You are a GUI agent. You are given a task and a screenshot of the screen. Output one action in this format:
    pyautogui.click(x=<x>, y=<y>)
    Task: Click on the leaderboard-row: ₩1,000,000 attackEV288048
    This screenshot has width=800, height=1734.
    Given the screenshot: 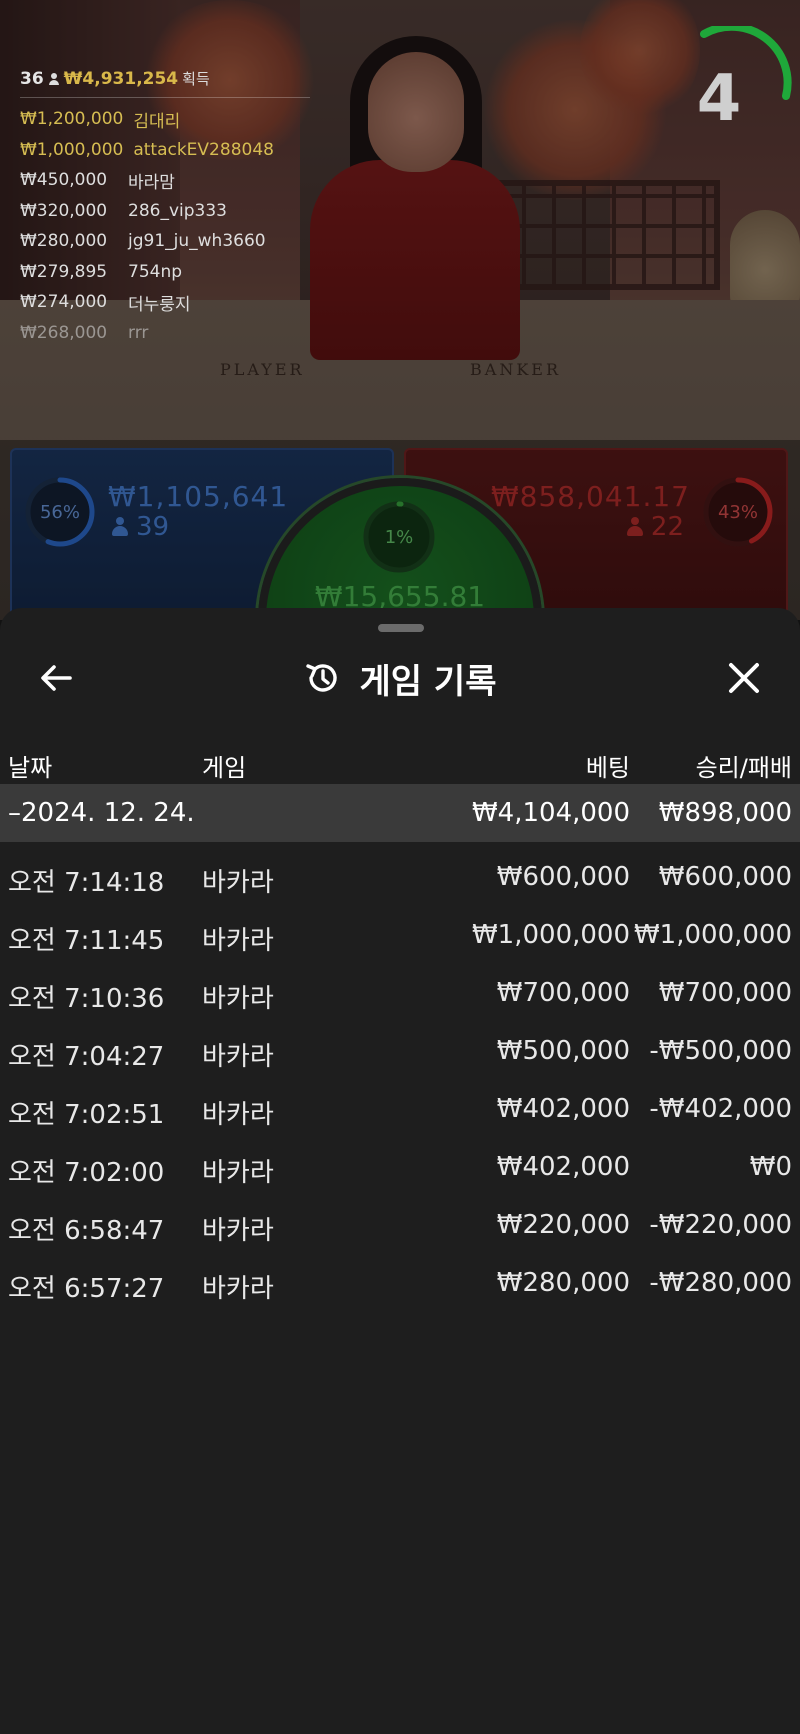 What is the action you would take?
    pyautogui.click(x=147, y=149)
    